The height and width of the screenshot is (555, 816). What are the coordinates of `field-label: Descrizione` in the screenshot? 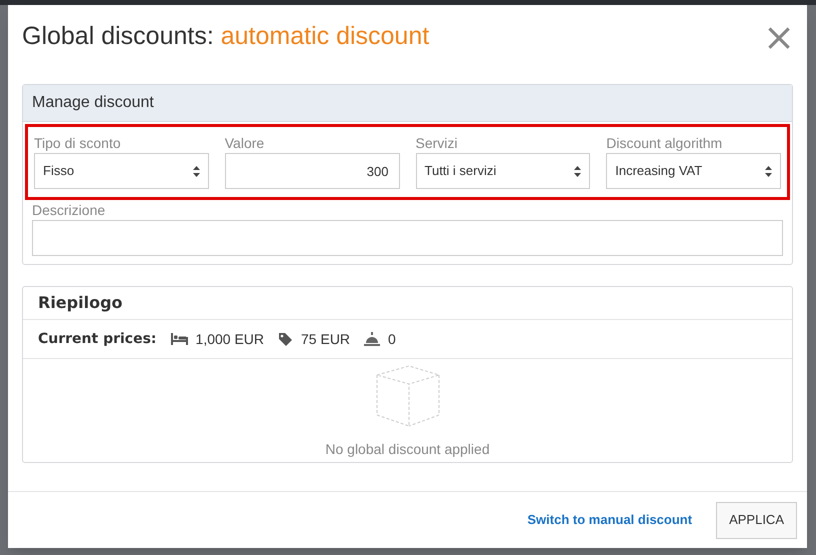 It's located at (69, 210).